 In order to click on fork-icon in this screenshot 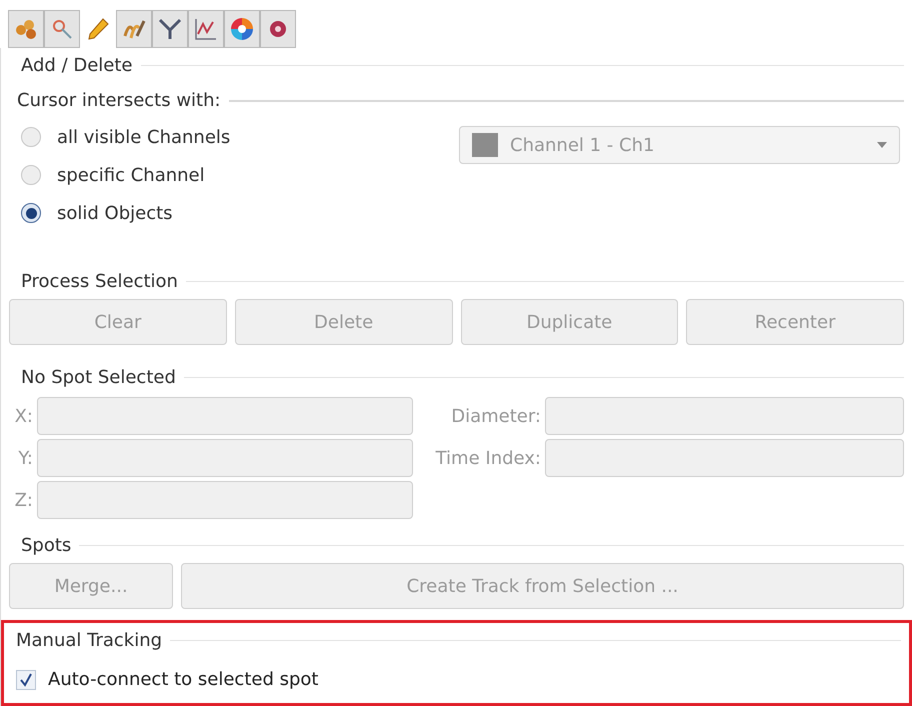, I will do `click(170, 29)`.